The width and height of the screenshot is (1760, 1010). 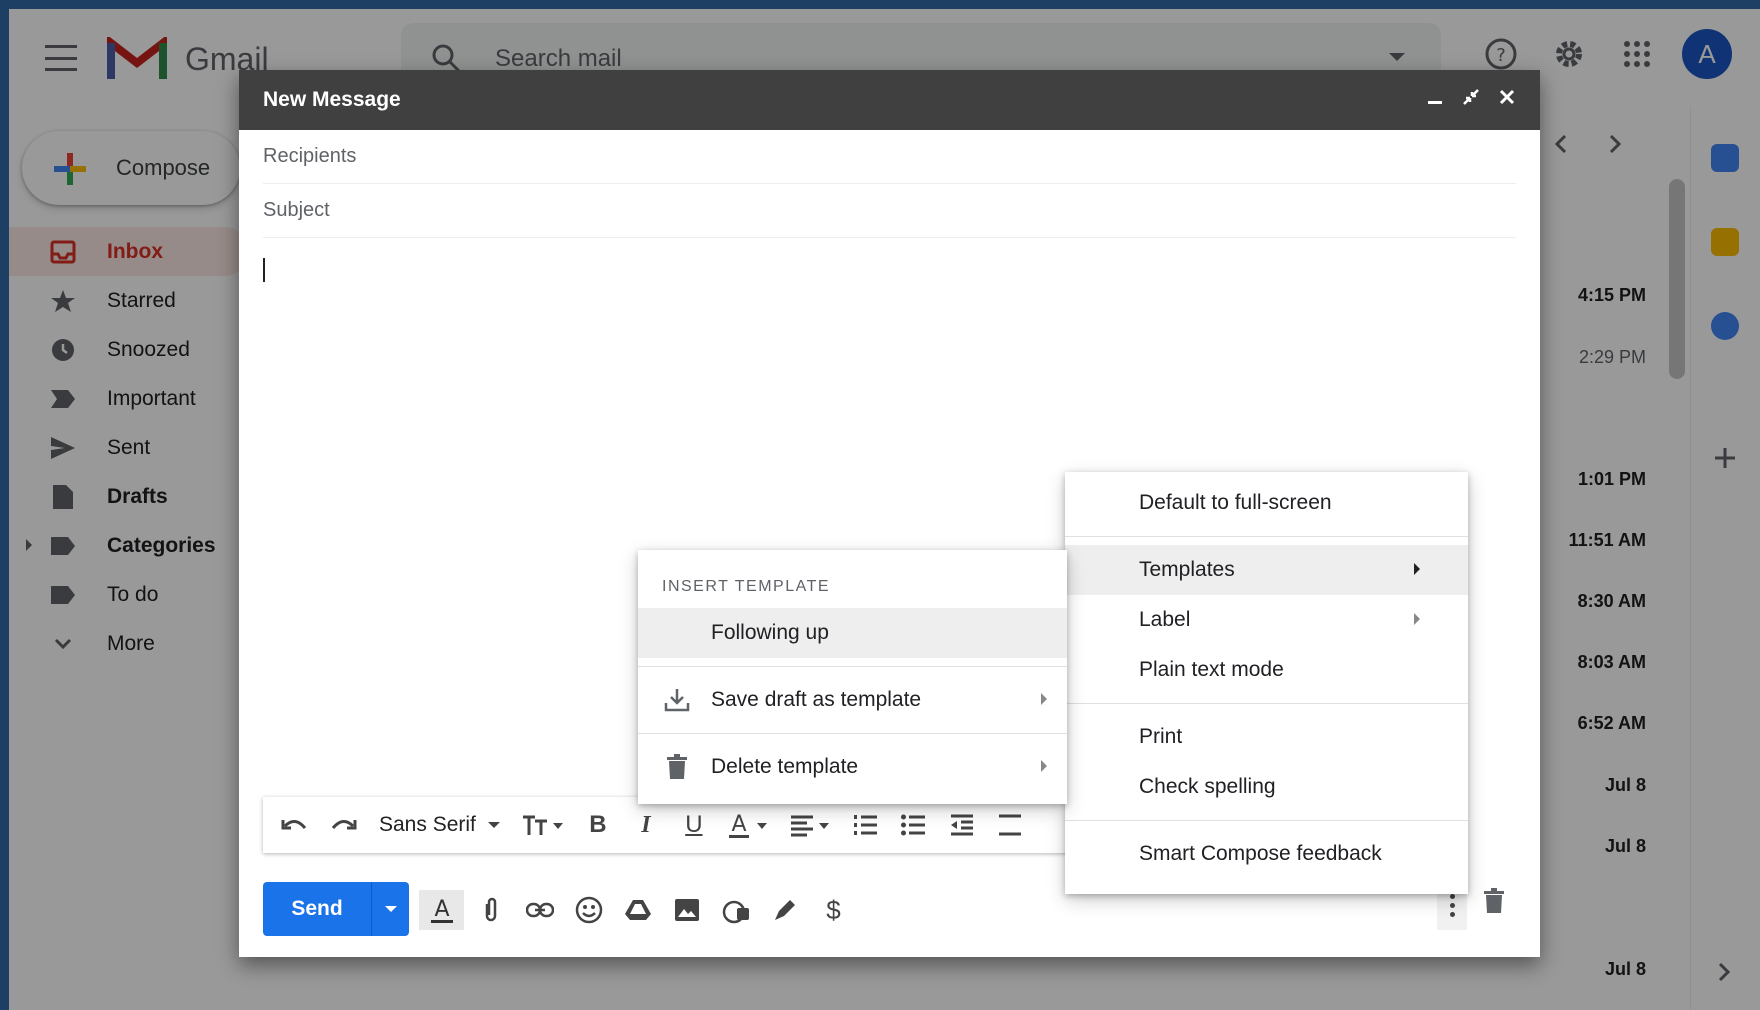 I want to click on delete-template: Delete template, so click(x=852, y=767).